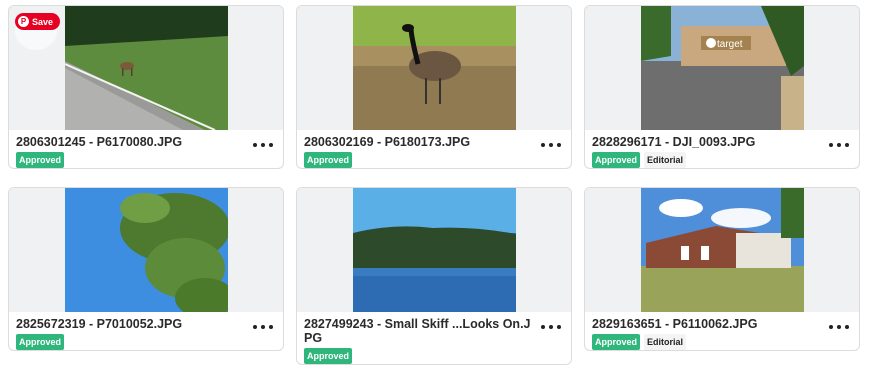 This screenshot has height=377, width=872. What do you see at coordinates (730, 44) in the screenshot?
I see `target-sign: target` at bounding box center [730, 44].